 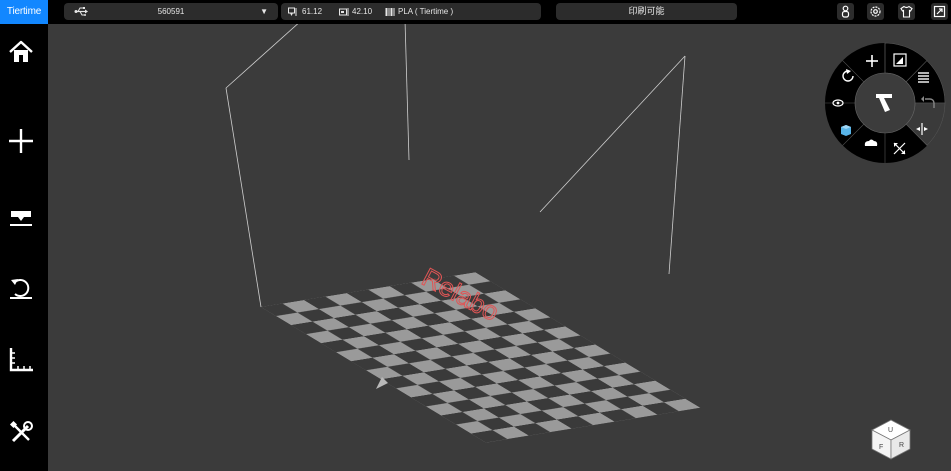 I want to click on settings-icon, so click(x=875, y=11).